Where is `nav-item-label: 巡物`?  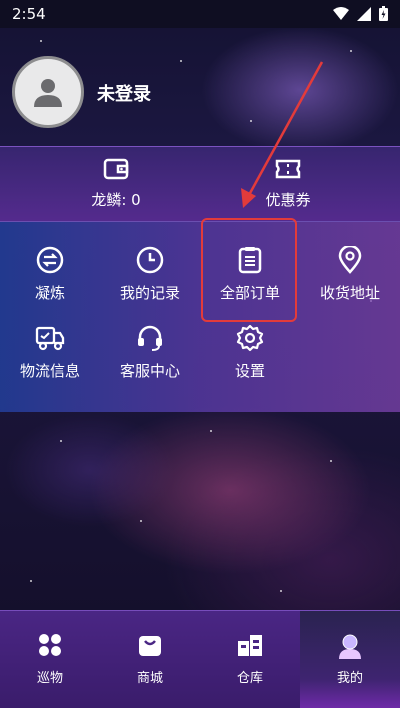 nav-item-label: 巡物 is located at coordinates (49, 678).